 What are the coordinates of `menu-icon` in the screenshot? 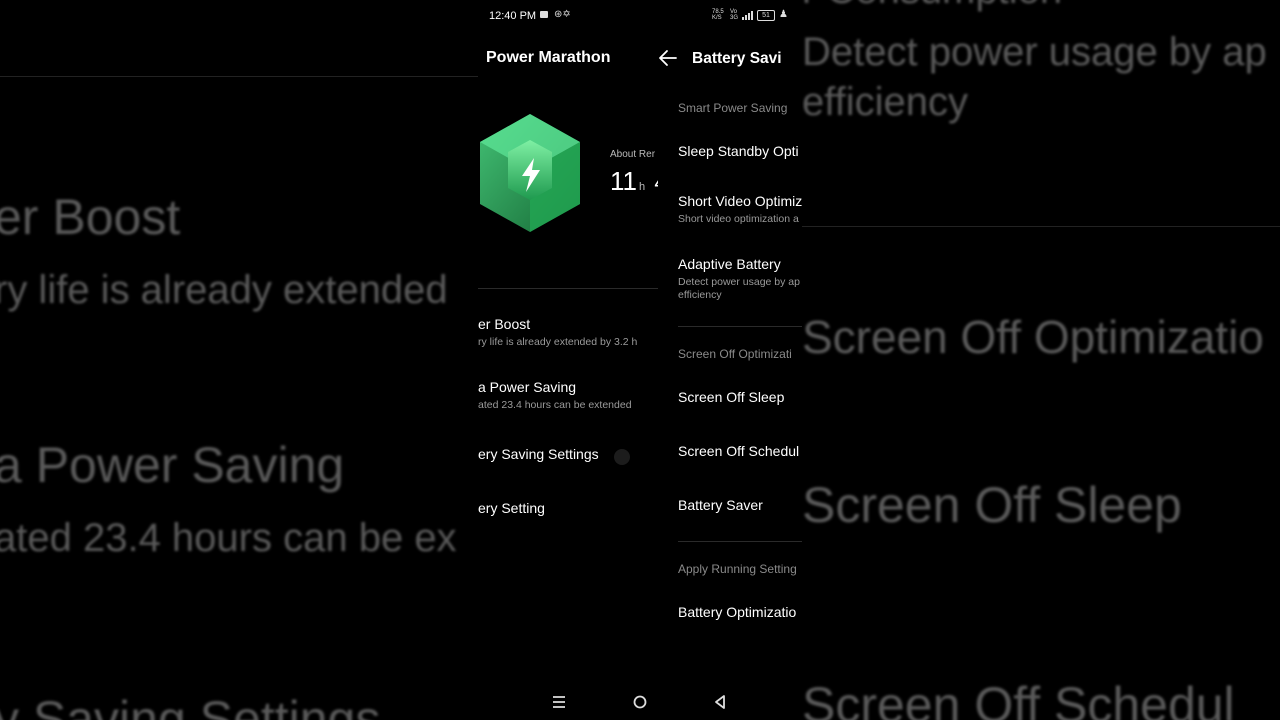 It's located at (559, 702).